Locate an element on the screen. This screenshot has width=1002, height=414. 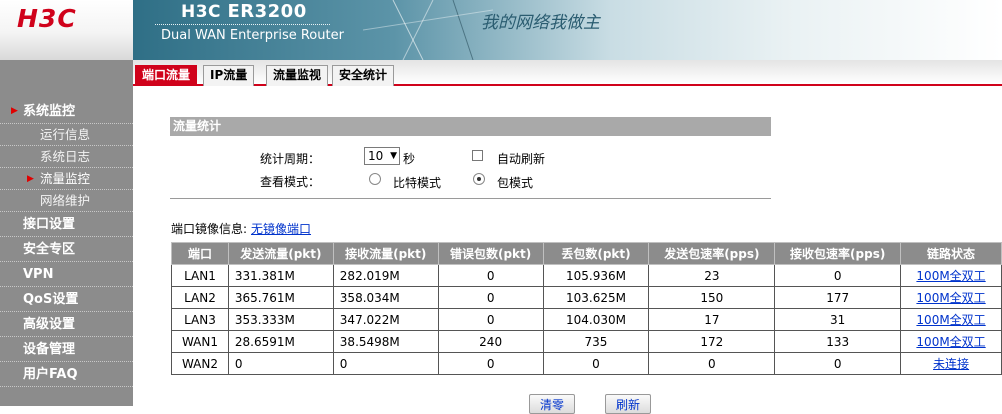
logo-area: H3C is located at coordinates (66, 30).